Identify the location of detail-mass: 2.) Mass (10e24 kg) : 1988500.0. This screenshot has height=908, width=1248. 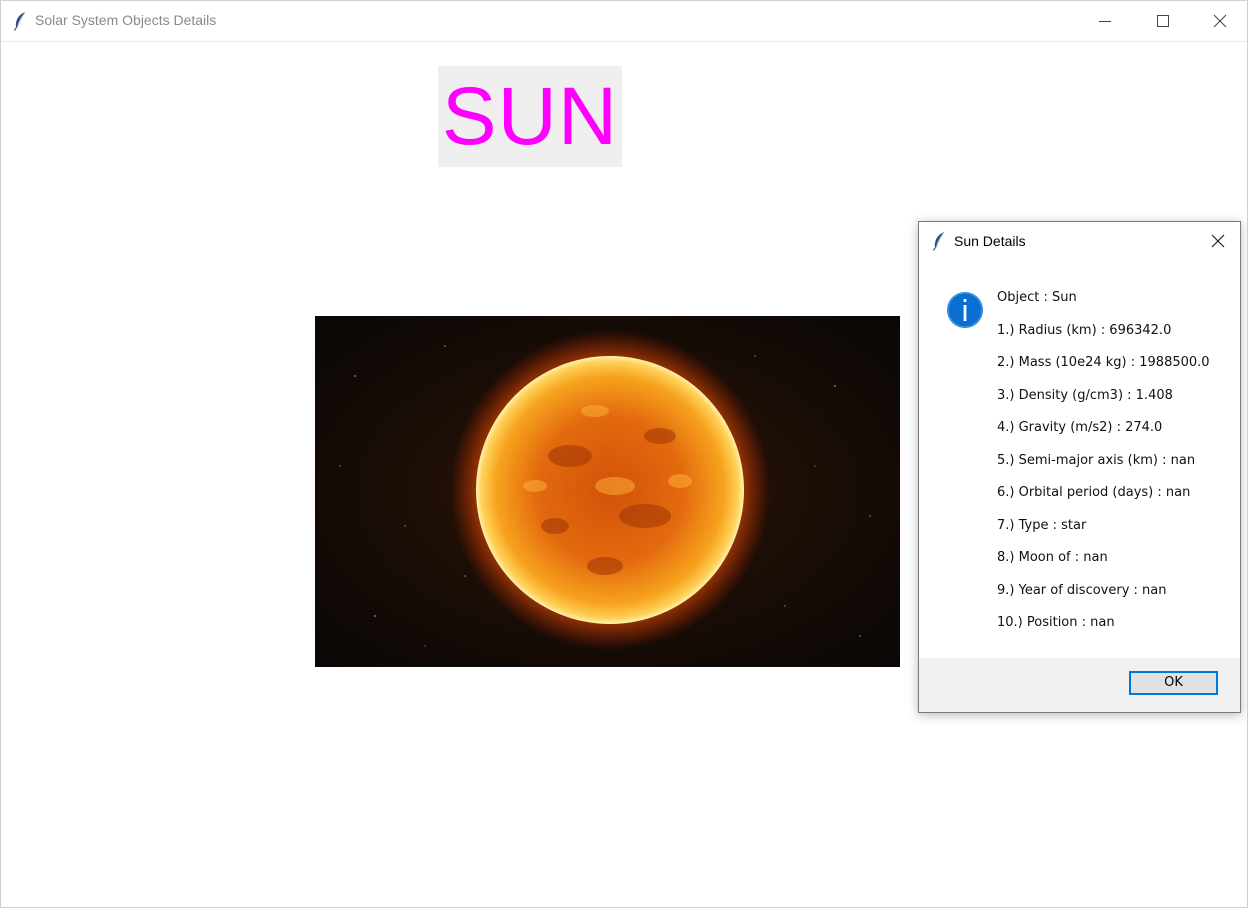
(1103, 362).